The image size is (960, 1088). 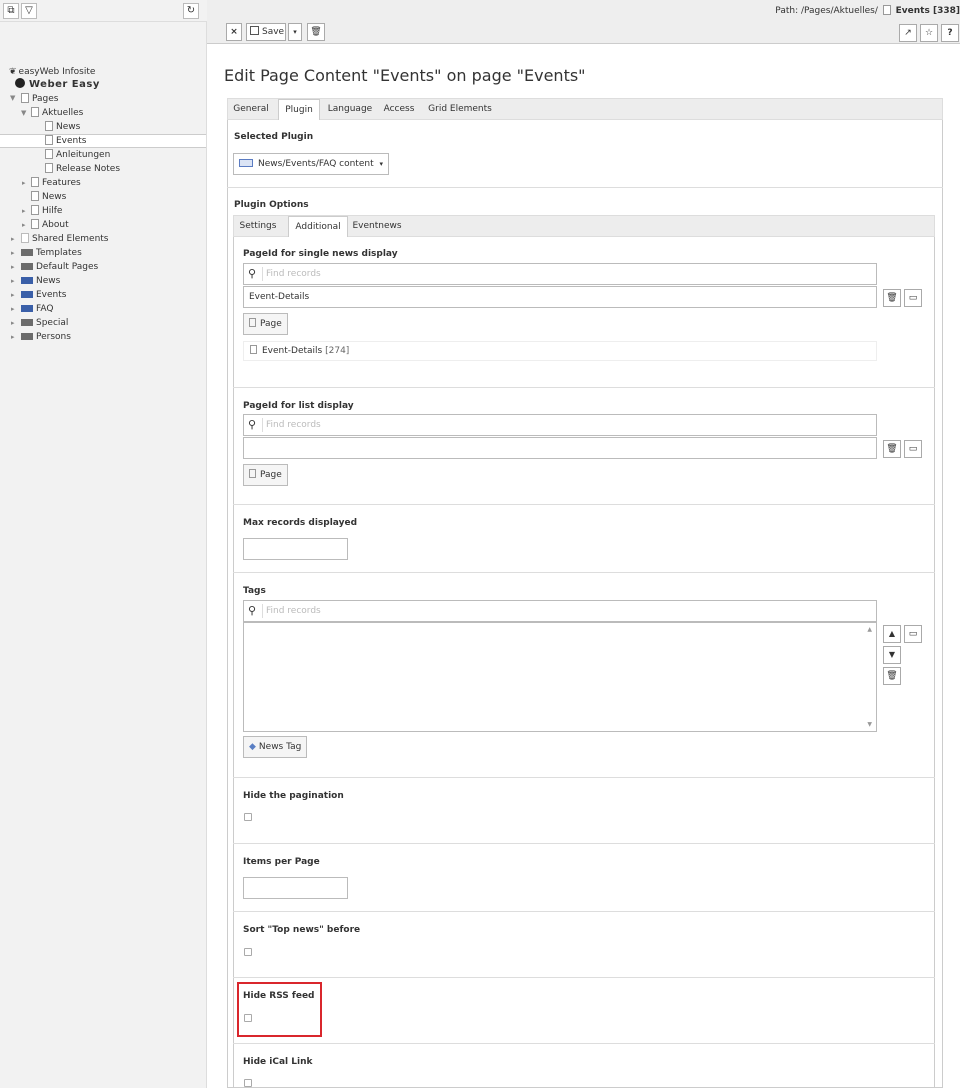 What do you see at coordinates (191, 11) in the screenshot?
I see `refresh-icon: ↻` at bounding box center [191, 11].